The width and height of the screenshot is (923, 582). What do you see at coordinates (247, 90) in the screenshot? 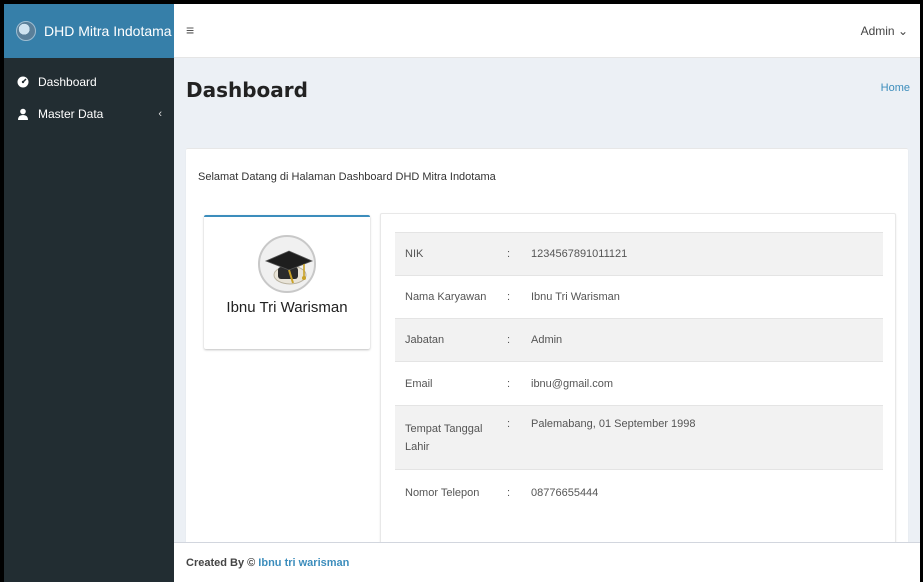
I see `page-title: Dashboard` at bounding box center [247, 90].